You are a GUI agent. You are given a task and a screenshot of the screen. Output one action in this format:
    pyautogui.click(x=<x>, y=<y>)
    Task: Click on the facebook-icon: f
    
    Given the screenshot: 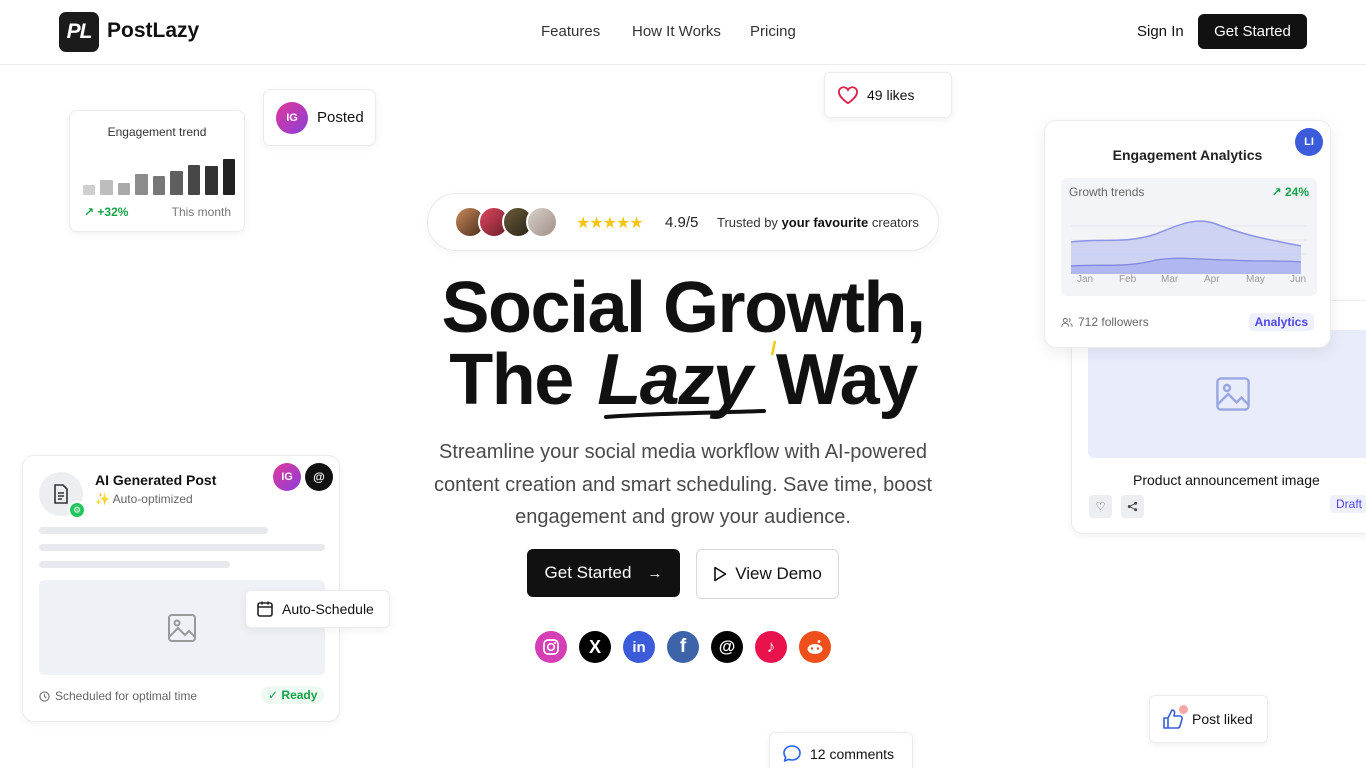 What is the action you would take?
    pyautogui.click(x=683, y=647)
    